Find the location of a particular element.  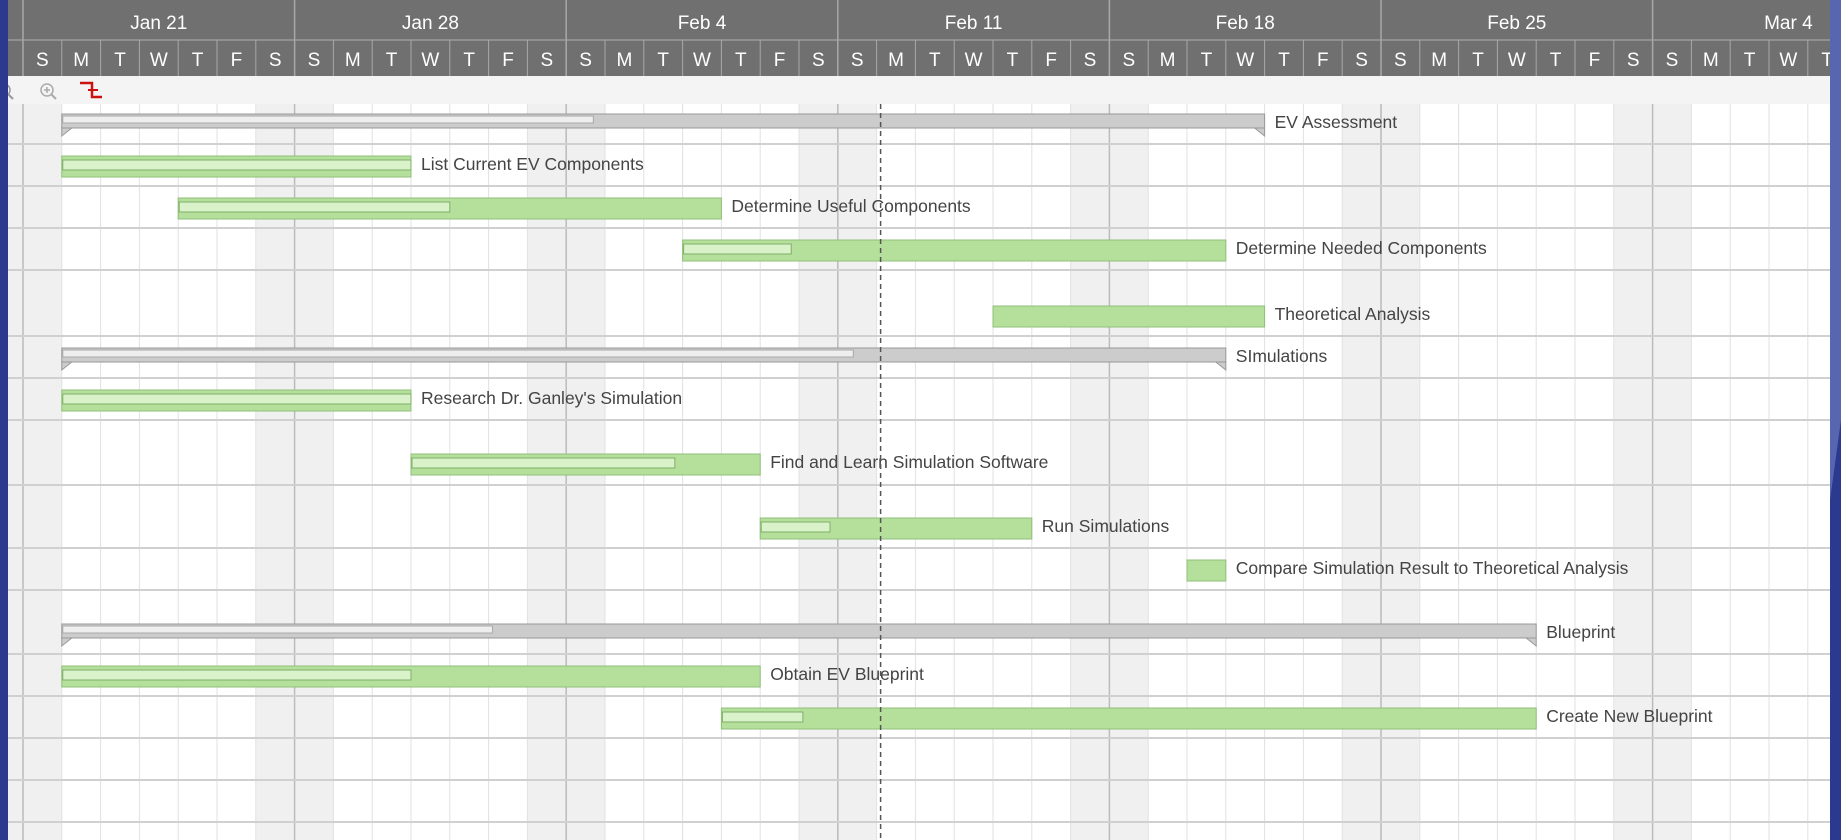

task-label: List Current EV Components is located at coordinates (532, 164).